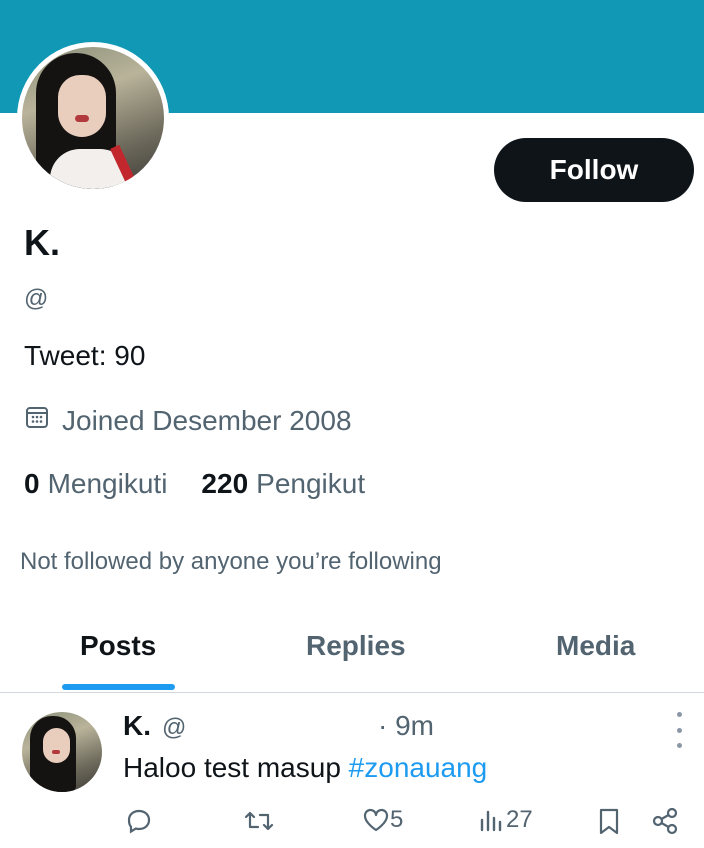 The image size is (704, 848). I want to click on post-hashtag: #zonauang, so click(418, 767).